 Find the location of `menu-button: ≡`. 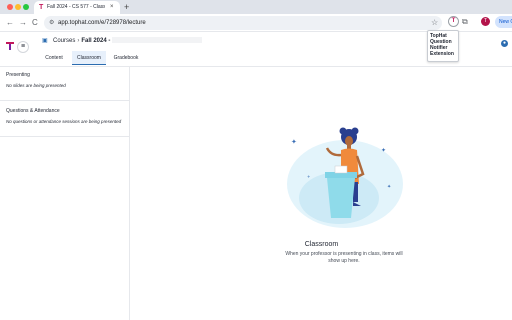

menu-button: ≡ is located at coordinates (23, 47).